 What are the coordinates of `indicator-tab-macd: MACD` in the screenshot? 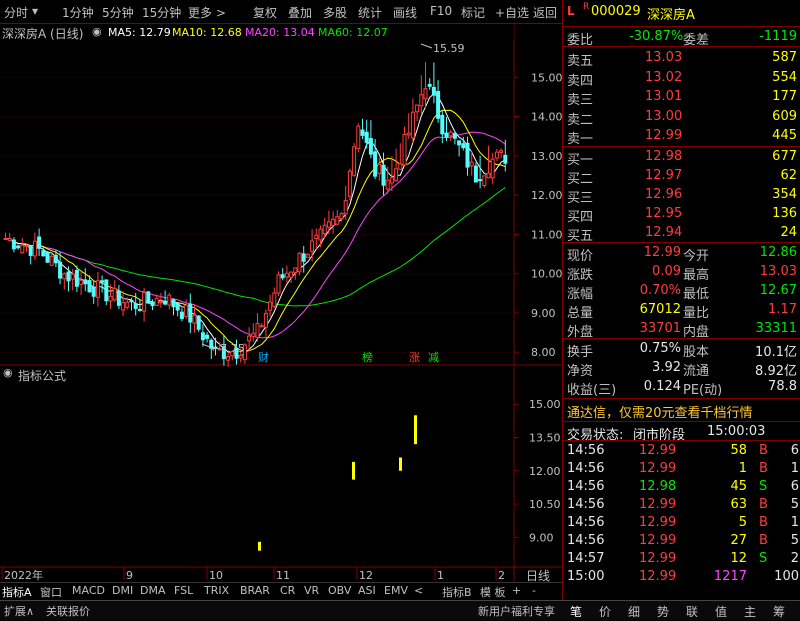 It's located at (88, 590).